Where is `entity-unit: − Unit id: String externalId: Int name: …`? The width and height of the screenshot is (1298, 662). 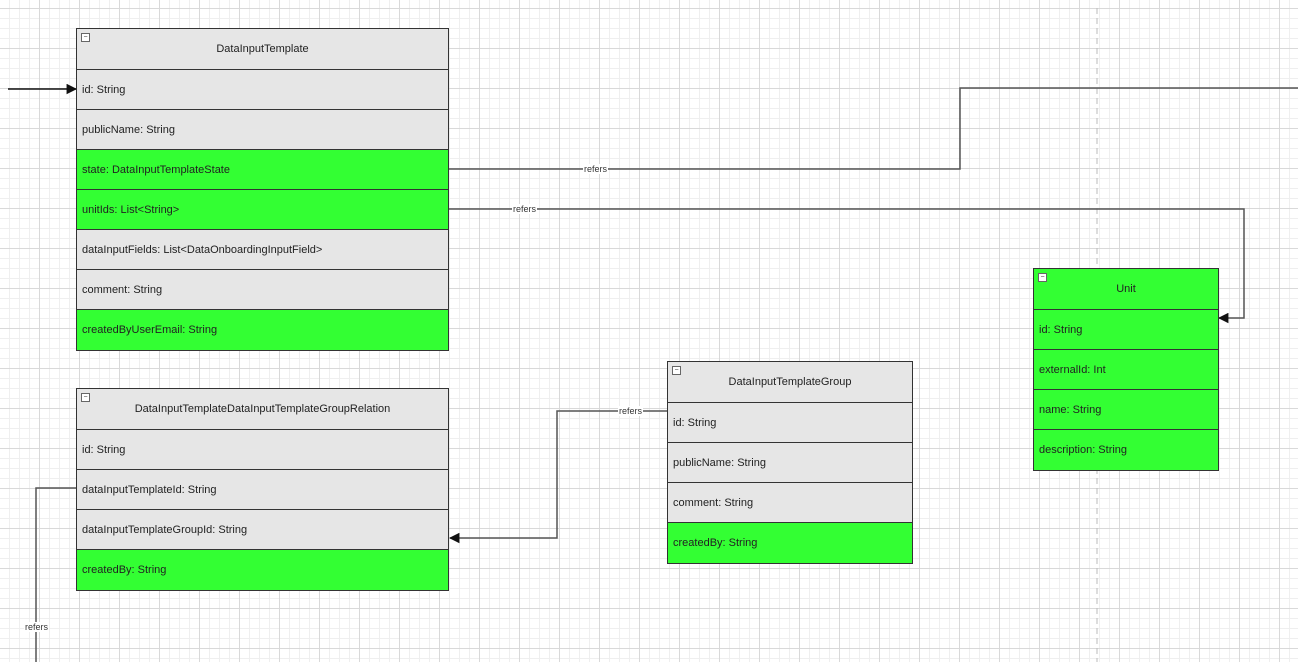
entity-unit: − Unit id: String externalId: Int name: … is located at coordinates (1126, 369).